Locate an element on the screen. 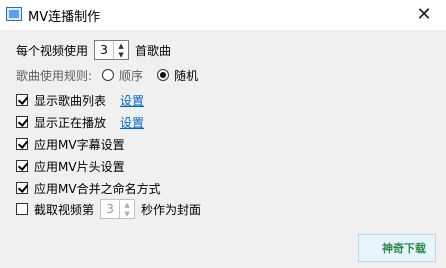  show-now-playing-checkbox is located at coordinates (22, 122).